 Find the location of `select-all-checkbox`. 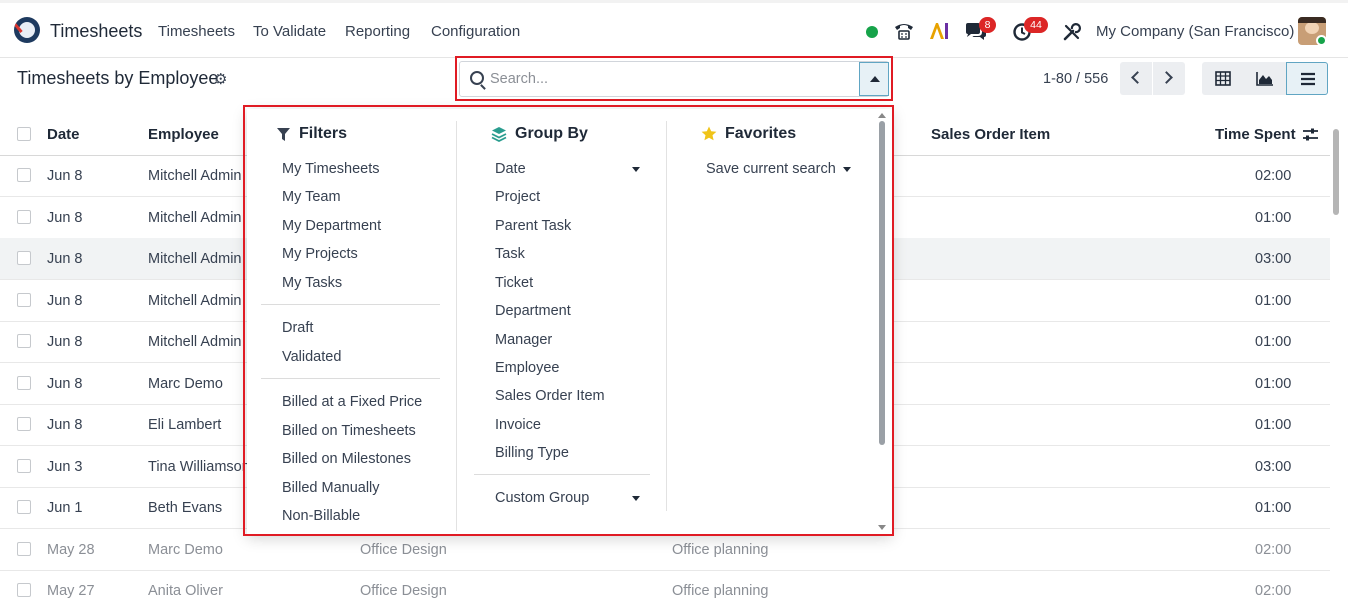

select-all-checkbox is located at coordinates (24, 134).